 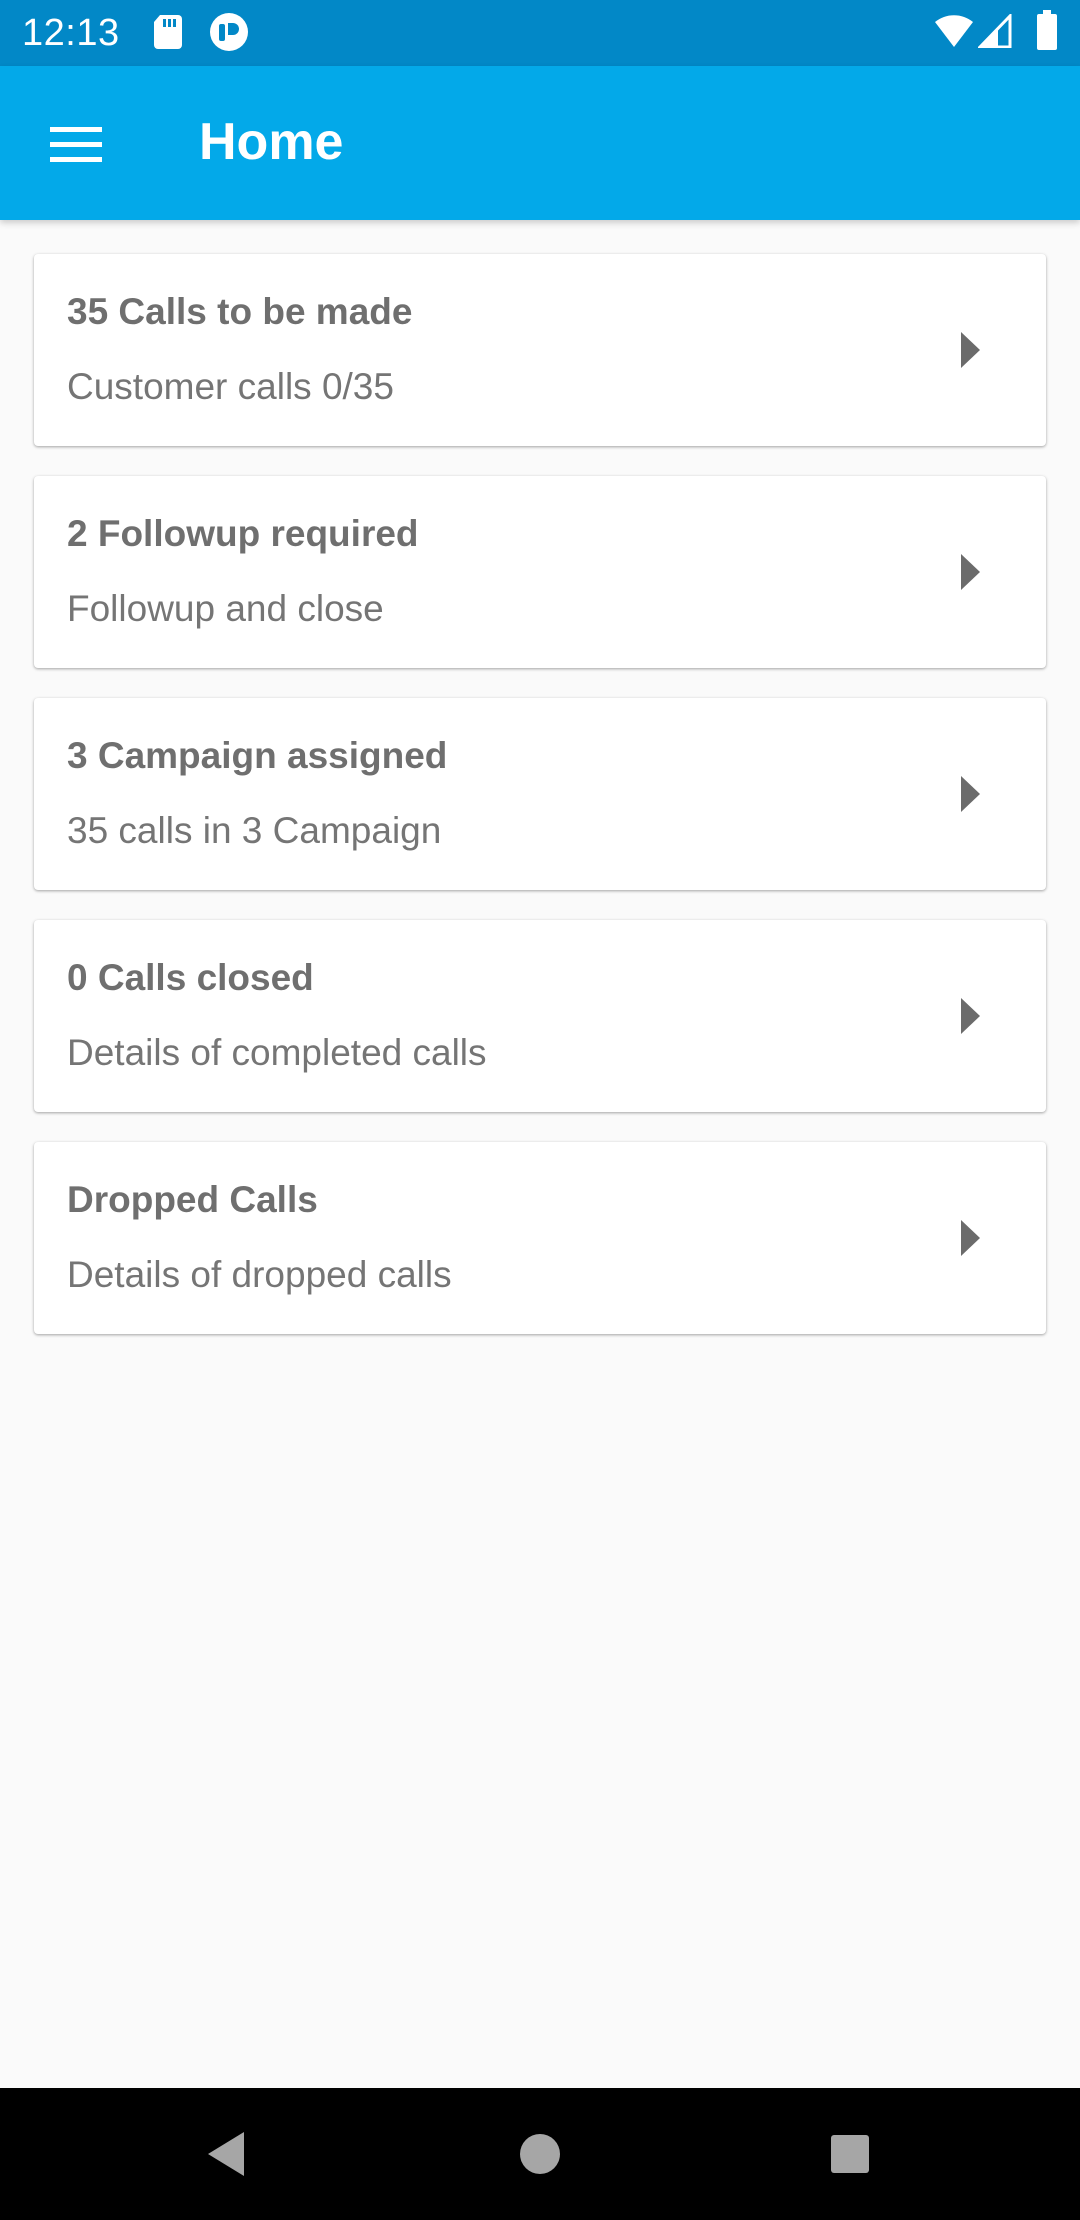 I want to click on back-icon, so click(x=226, y=2154).